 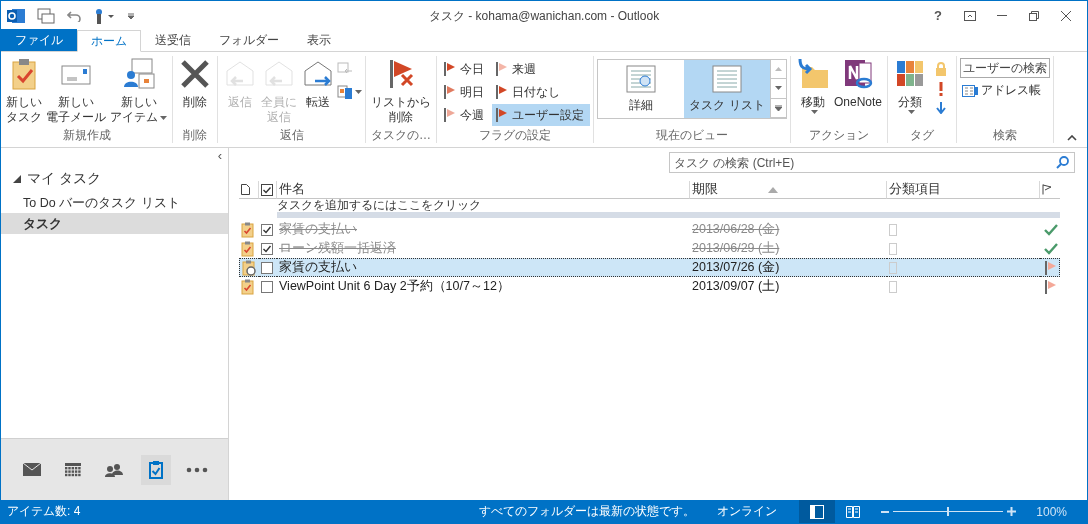 I want to click on more-respond-button, so click(x=349, y=92).